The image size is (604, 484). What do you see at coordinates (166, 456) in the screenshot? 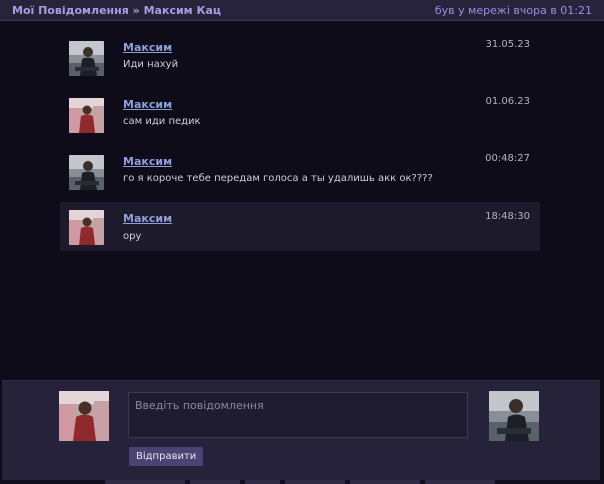
I see `send-button: Відправити` at bounding box center [166, 456].